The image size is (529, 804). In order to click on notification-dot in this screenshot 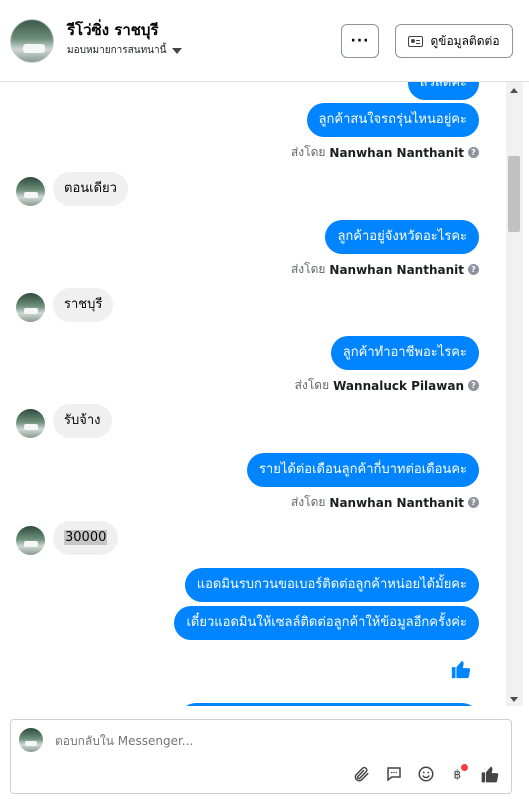, I will do `click(464, 767)`.